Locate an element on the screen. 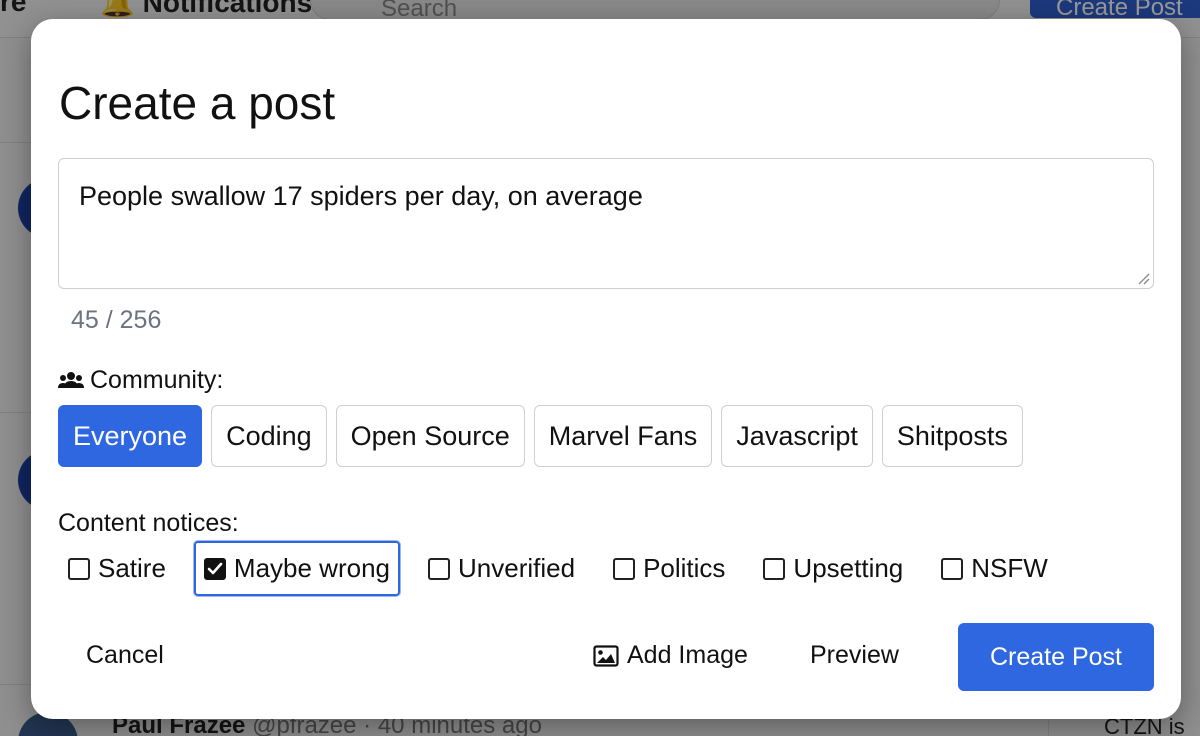  checkmark-icon is located at coordinates (215, 568).